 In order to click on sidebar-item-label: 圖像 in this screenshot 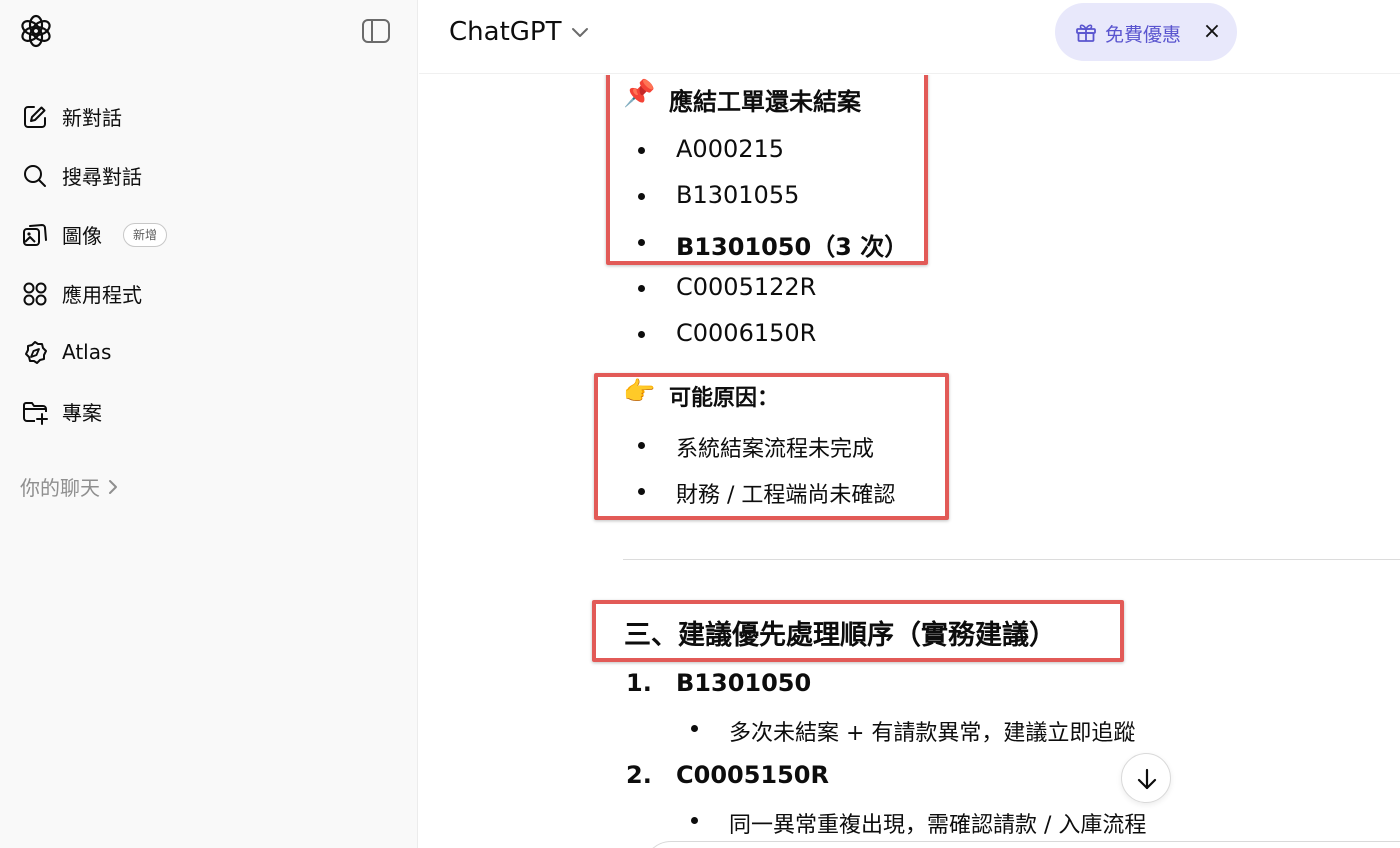, I will do `click(82, 235)`.